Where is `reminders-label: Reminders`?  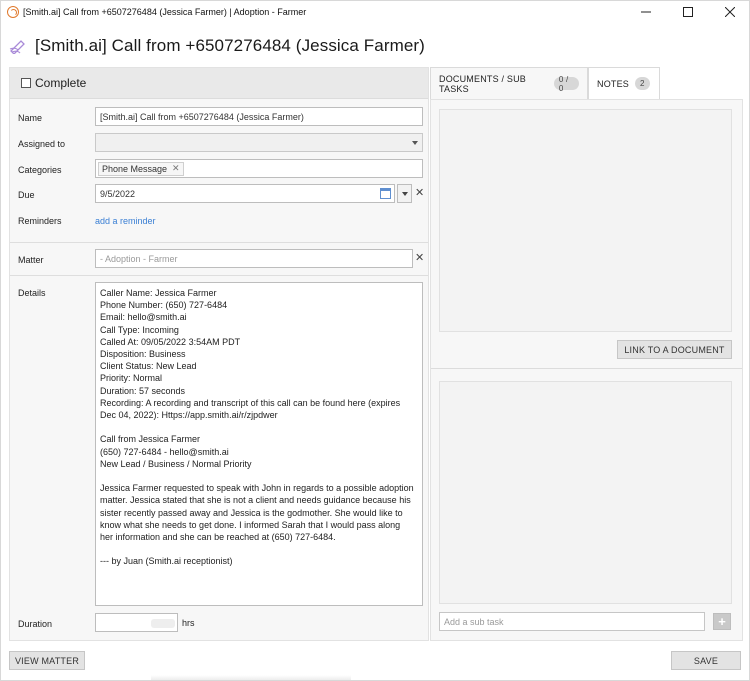 reminders-label: Reminders is located at coordinates (40, 221).